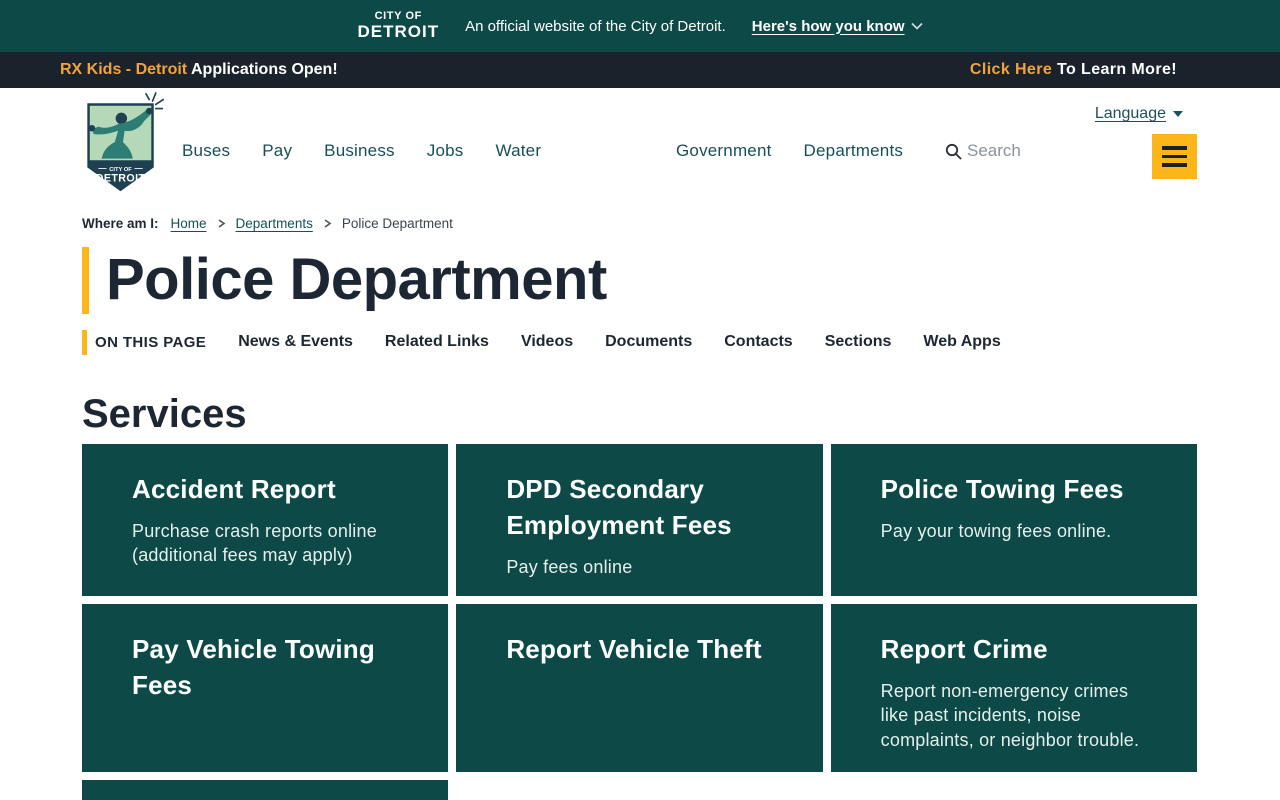 The height and width of the screenshot is (800, 1280). What do you see at coordinates (398, 31) in the screenshot?
I see `brand-line-2: DETROIT` at bounding box center [398, 31].